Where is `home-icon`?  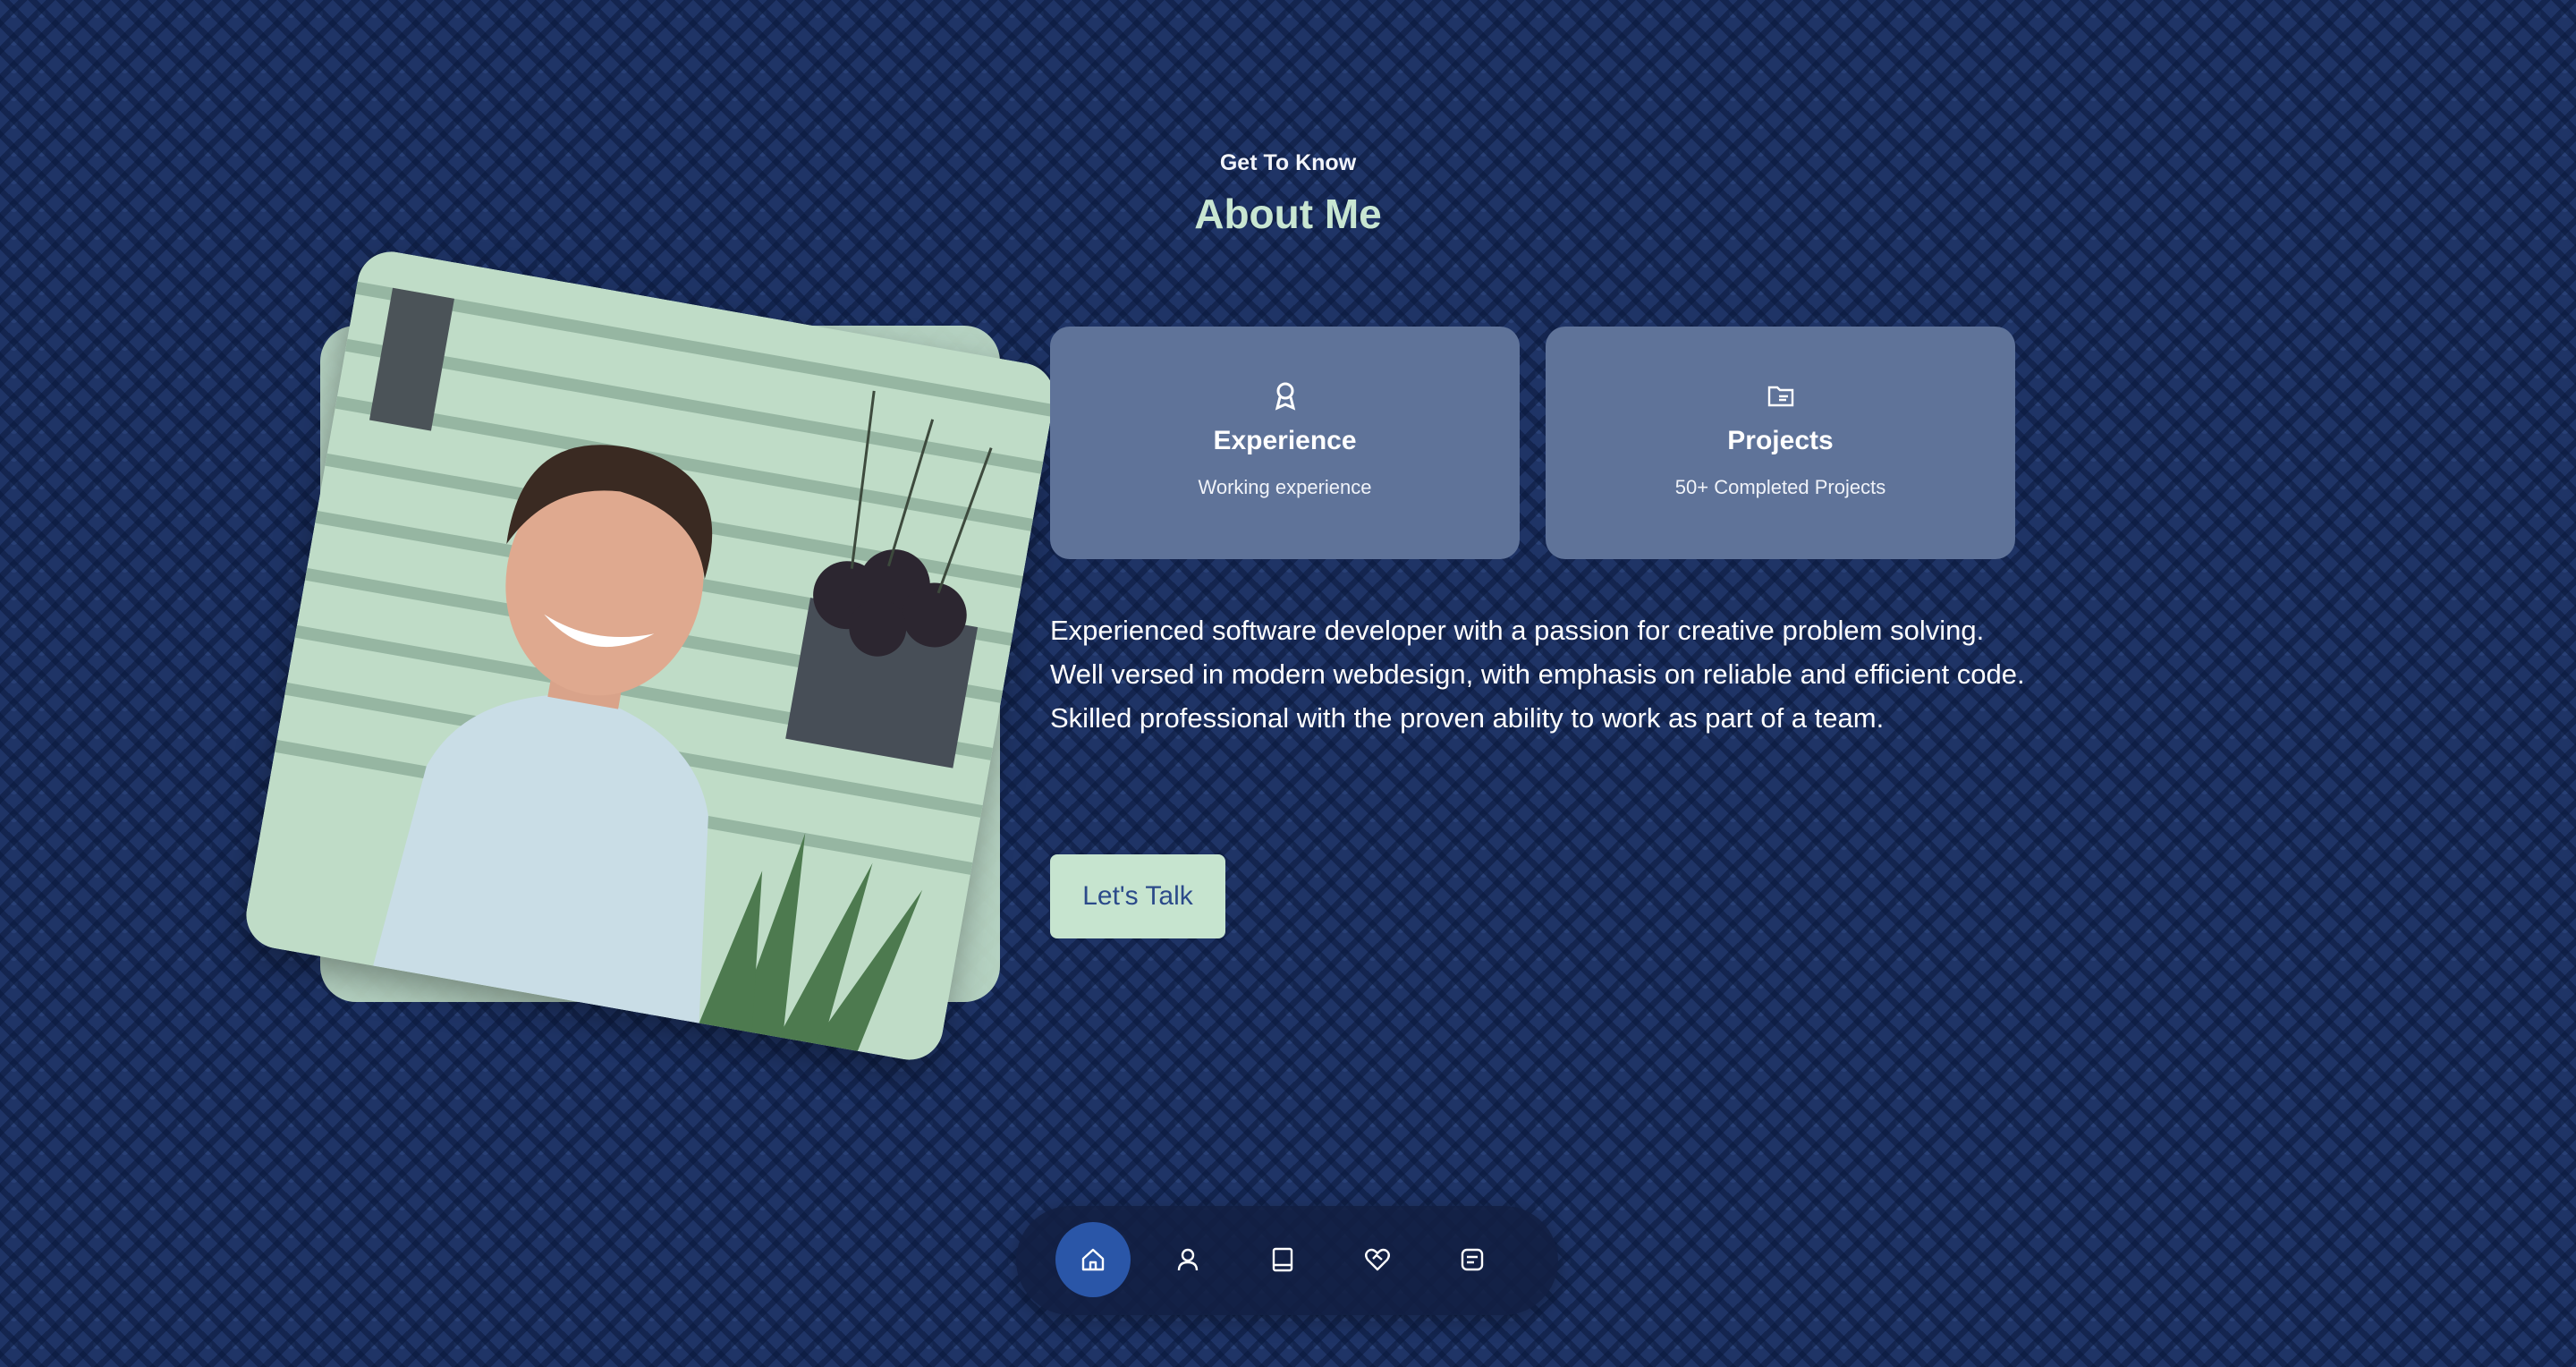 home-icon is located at coordinates (1093, 1259).